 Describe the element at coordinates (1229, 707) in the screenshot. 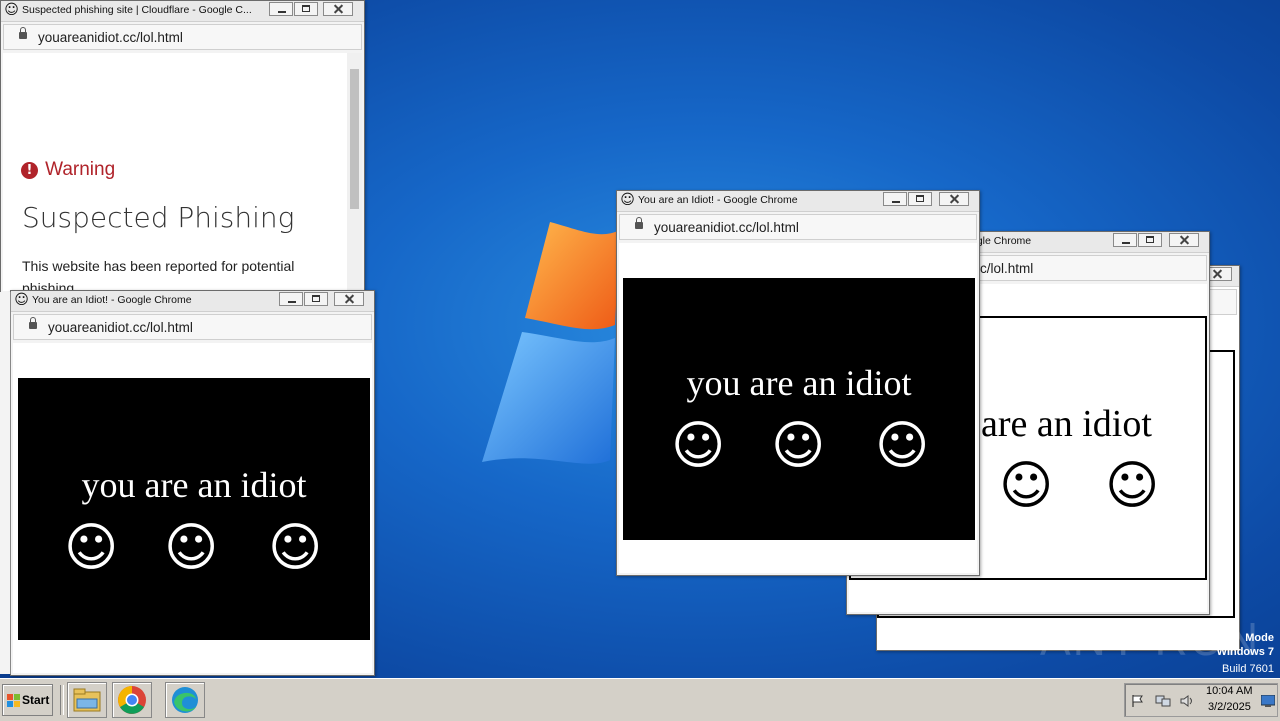

I see `clock-date: 3/2/2025` at that location.